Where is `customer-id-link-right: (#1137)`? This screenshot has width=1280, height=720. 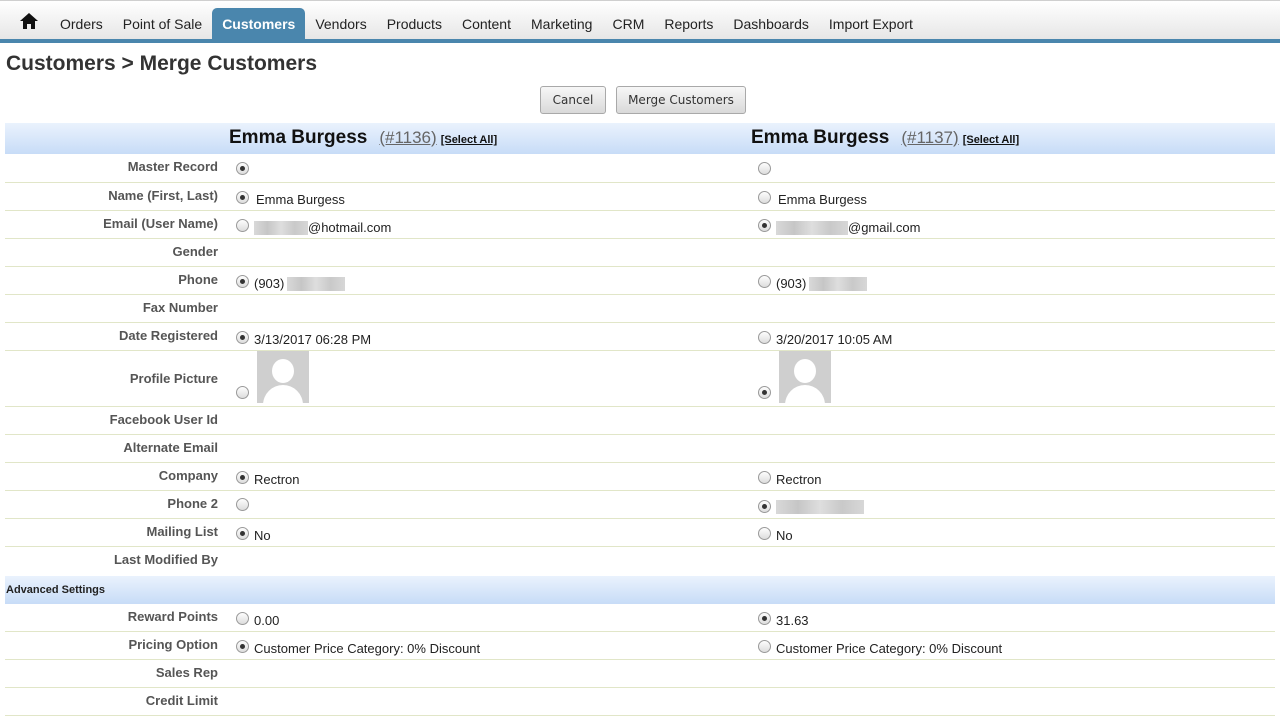
customer-id-link-right: (#1137) is located at coordinates (929, 138).